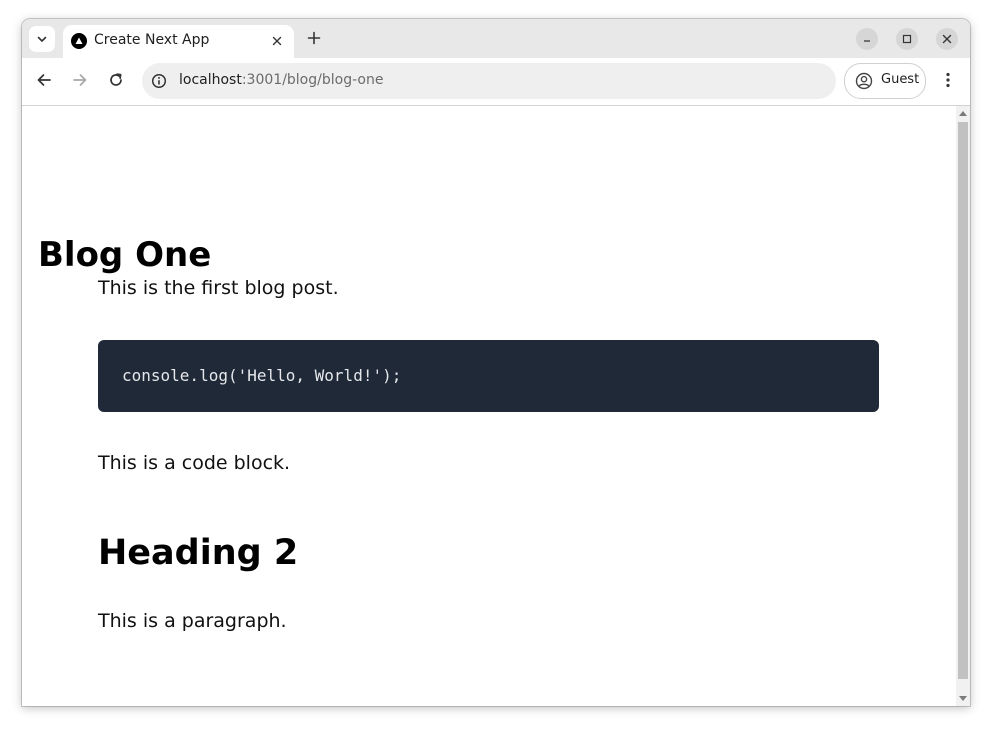  Describe the element at coordinates (312, 80) in the screenshot. I see `url-path: :3001/blog/blog-one` at that location.